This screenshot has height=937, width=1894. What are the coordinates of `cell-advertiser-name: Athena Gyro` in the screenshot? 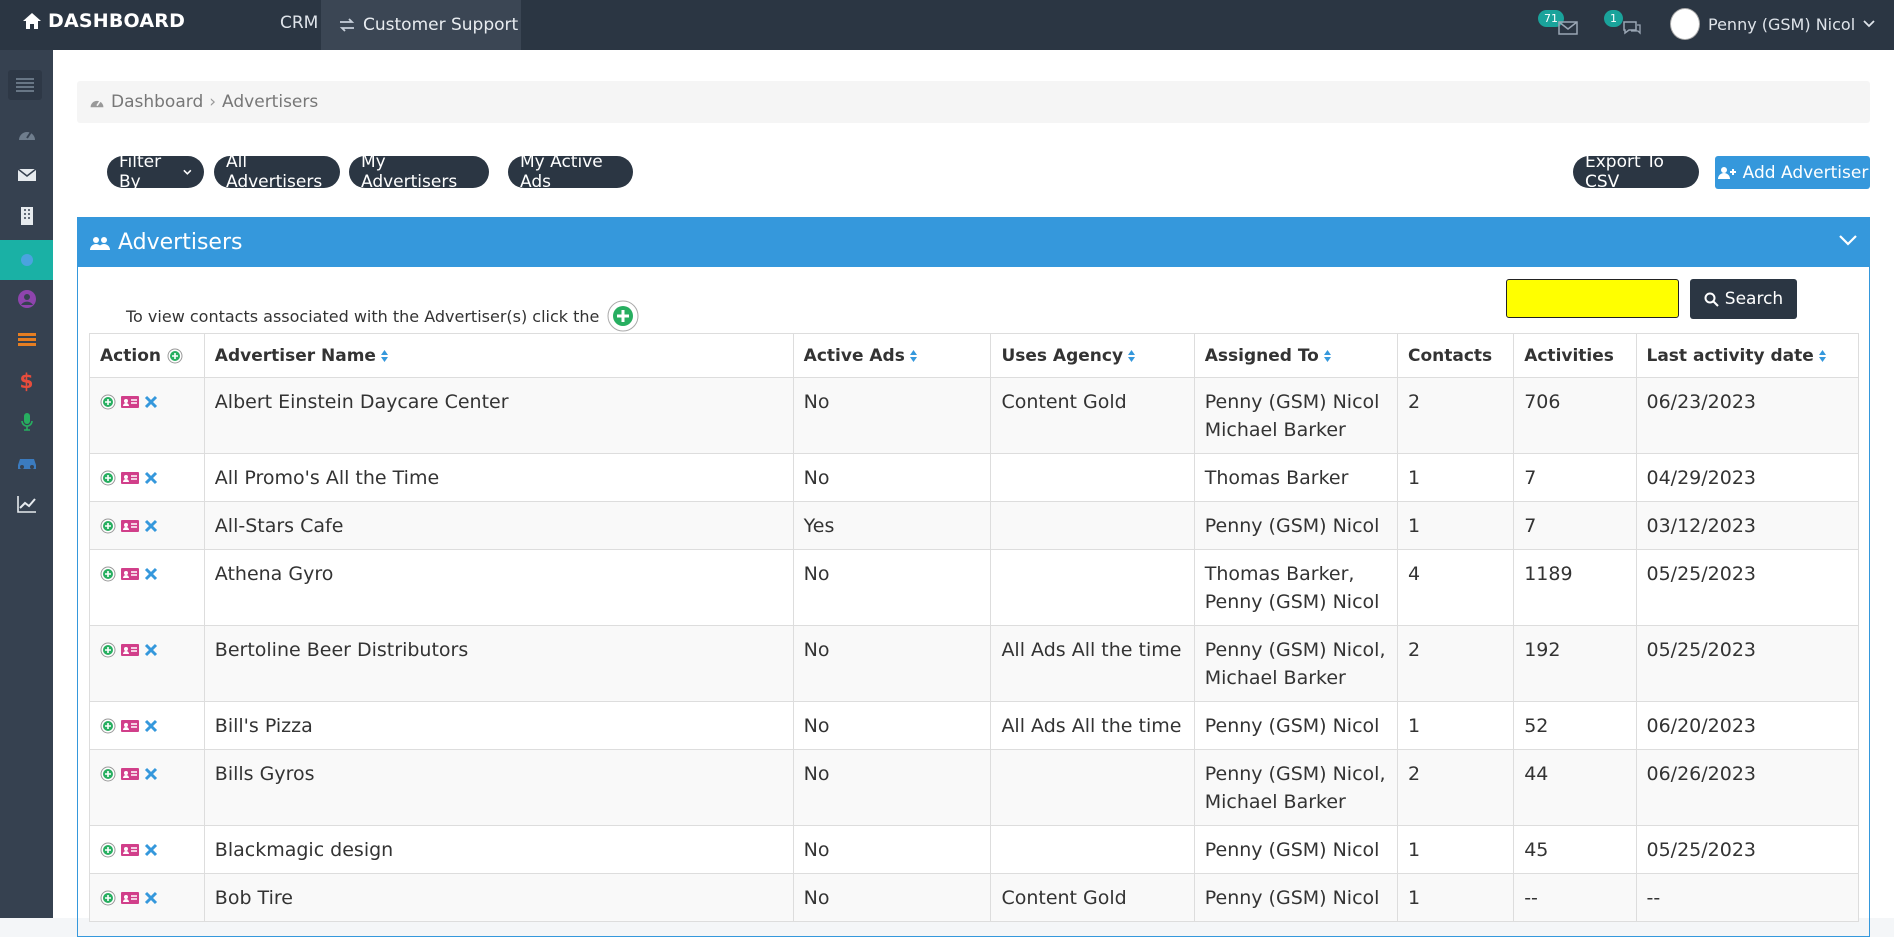 It's located at (498, 587).